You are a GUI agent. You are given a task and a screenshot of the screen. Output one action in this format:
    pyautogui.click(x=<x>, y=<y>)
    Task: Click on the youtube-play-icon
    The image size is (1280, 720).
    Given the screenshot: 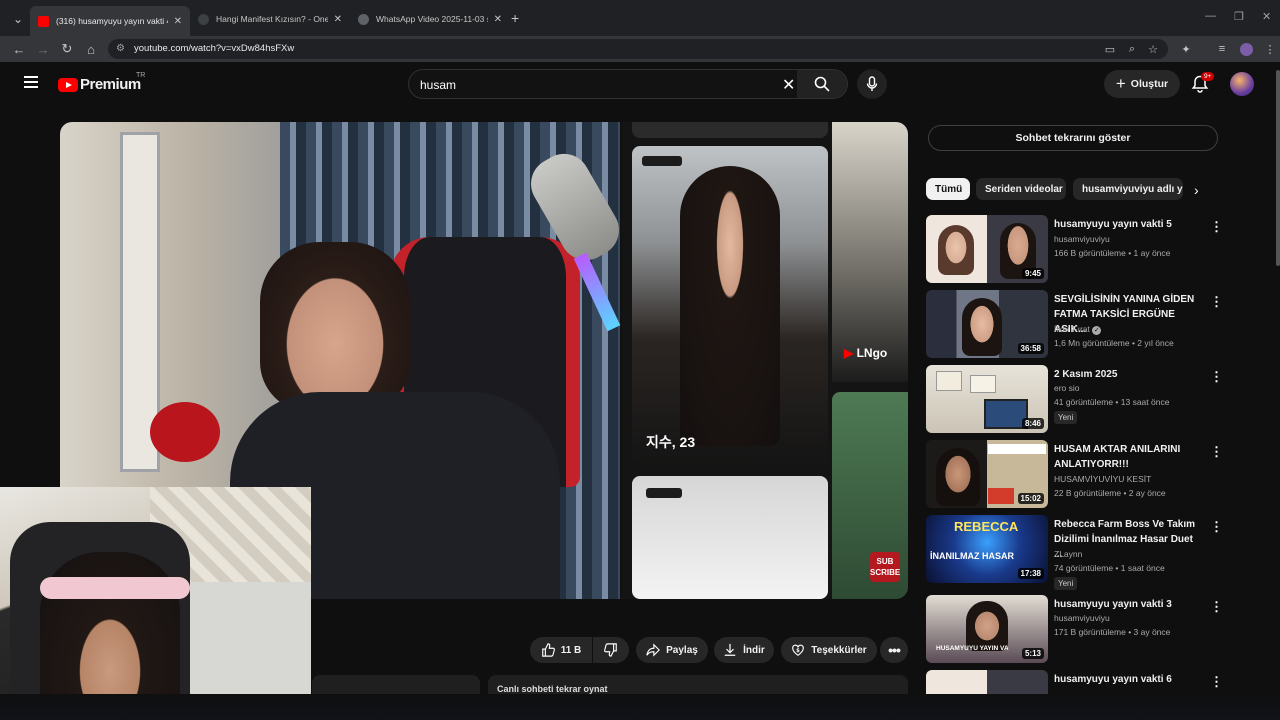 What is the action you would take?
    pyautogui.click(x=68, y=84)
    